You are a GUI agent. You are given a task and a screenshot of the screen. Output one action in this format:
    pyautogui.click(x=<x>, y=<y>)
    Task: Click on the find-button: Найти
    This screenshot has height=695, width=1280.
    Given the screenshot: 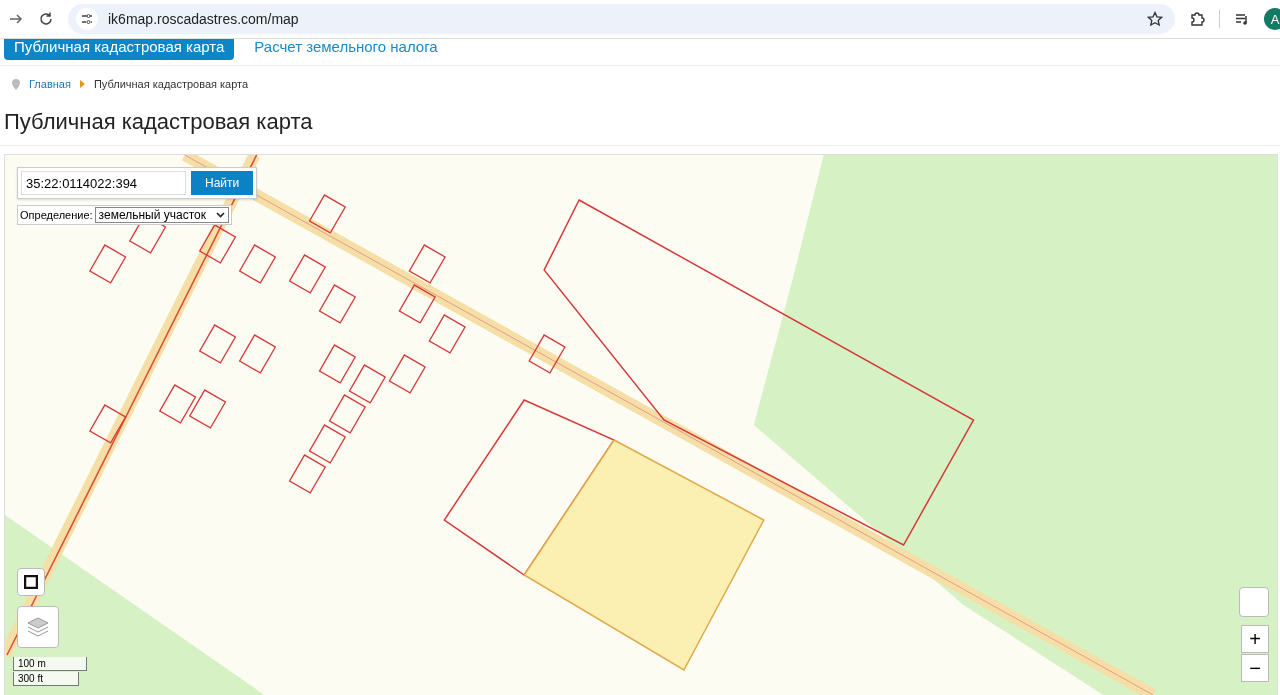 What is the action you would take?
    pyautogui.click(x=222, y=183)
    